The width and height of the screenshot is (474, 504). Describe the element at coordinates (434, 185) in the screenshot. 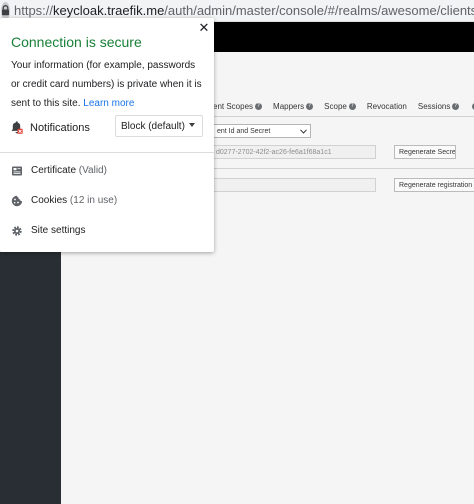

I see `regenerate-registration-token-button: Regenerate registration ac` at that location.